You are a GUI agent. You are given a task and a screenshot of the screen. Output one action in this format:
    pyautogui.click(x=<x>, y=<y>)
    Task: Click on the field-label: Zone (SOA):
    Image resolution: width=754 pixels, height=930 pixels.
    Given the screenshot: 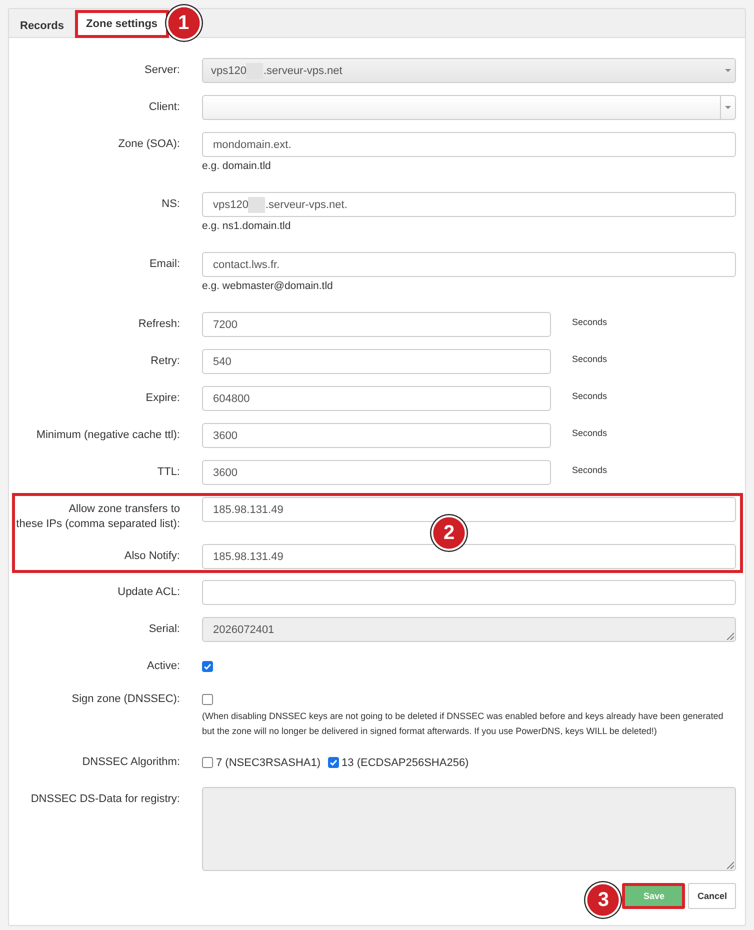 What is the action you would take?
    pyautogui.click(x=148, y=144)
    